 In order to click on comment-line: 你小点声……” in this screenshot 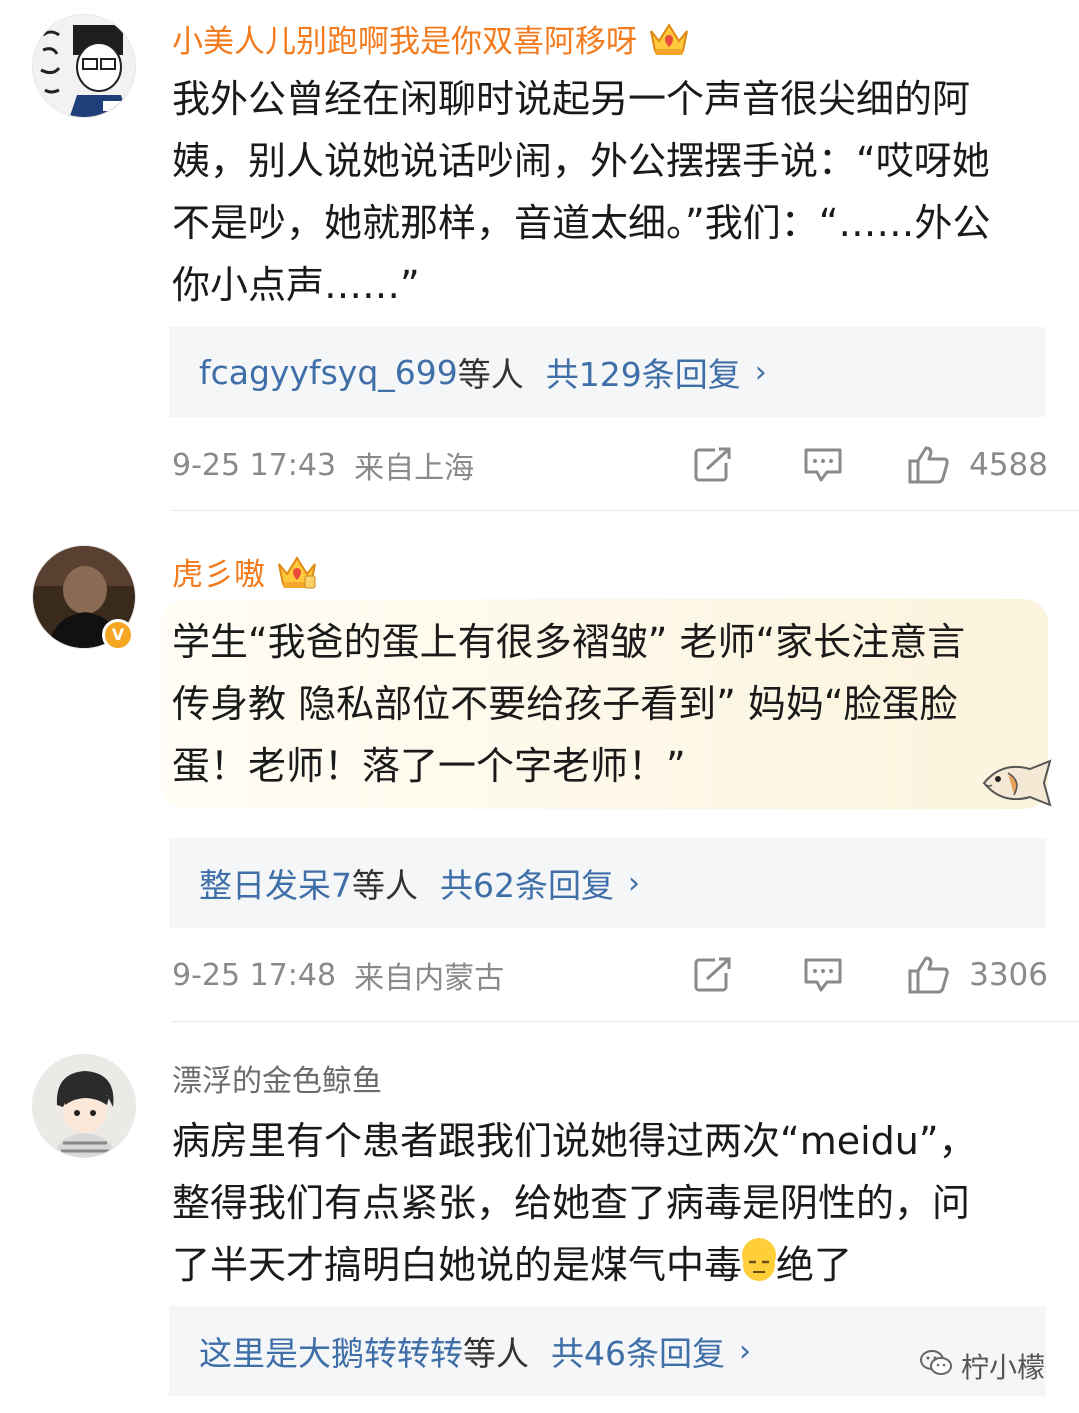, I will do `click(296, 285)`.